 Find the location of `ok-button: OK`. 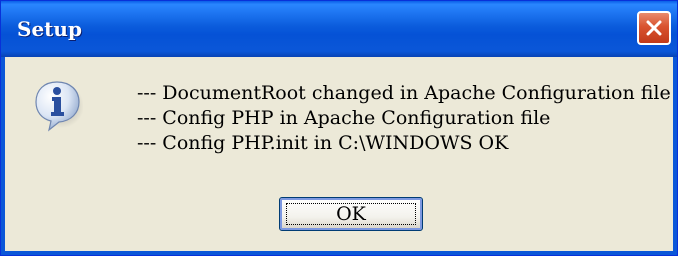

ok-button: OK is located at coordinates (351, 214).